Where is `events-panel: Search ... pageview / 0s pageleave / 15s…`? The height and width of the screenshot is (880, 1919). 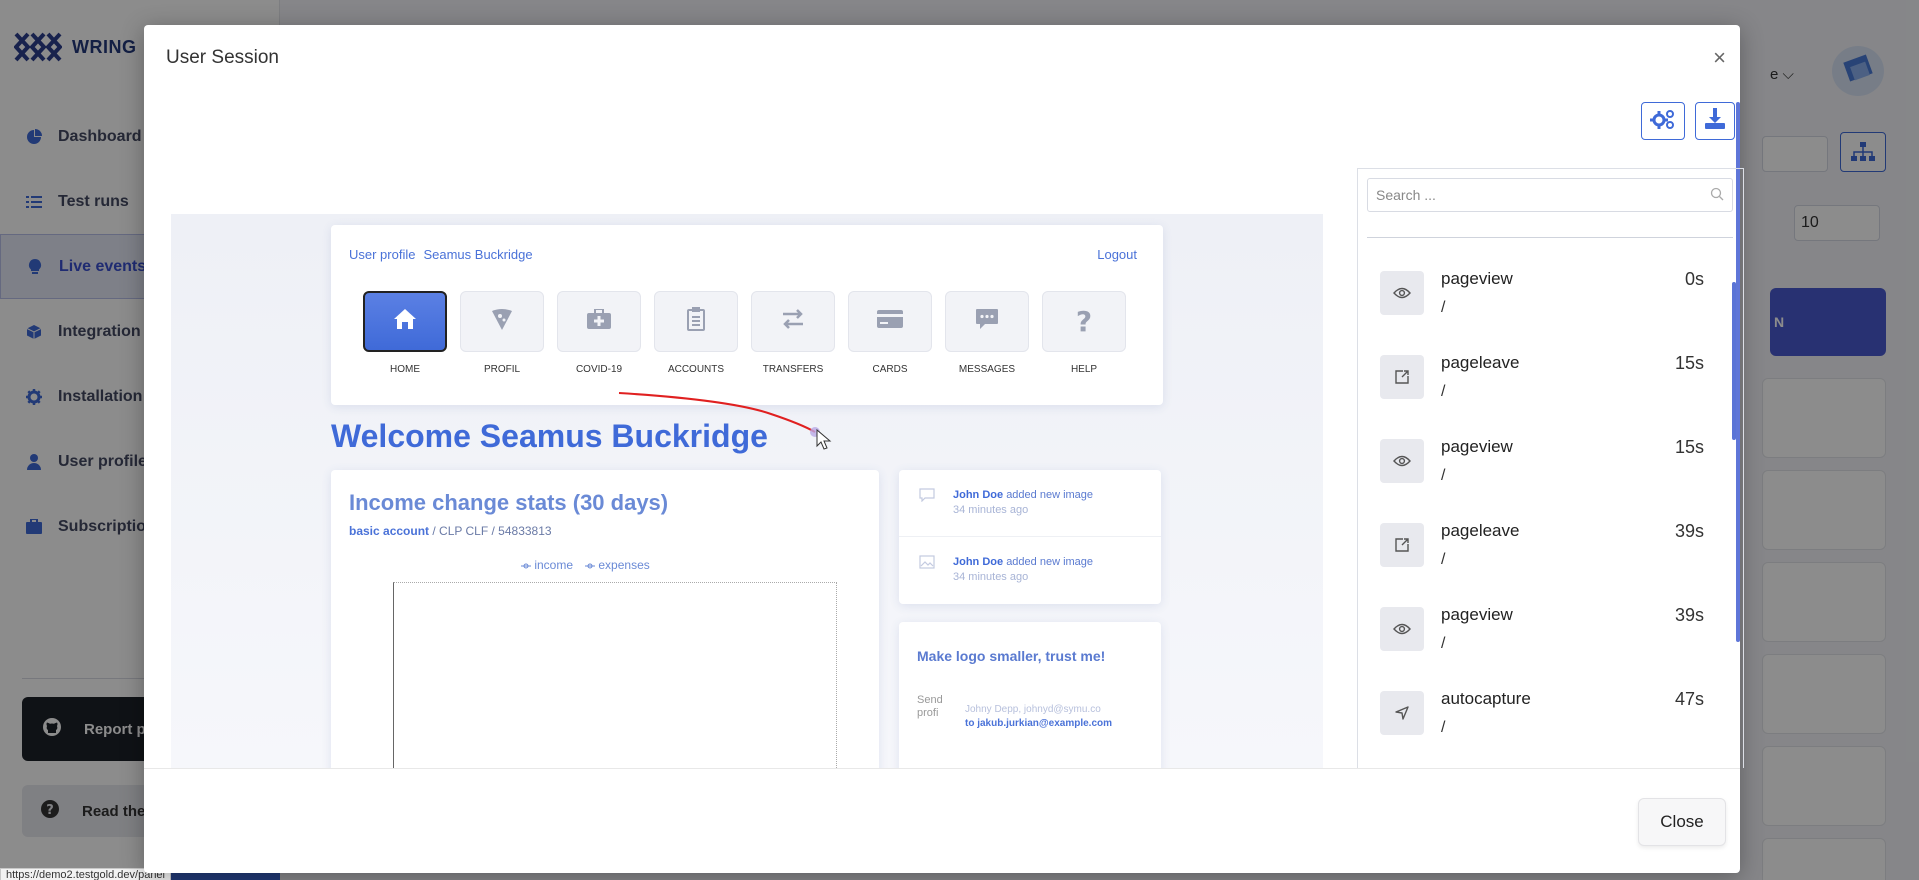 events-panel: Search ... pageview / 0s pageleave / 15s… is located at coordinates (1550, 468).